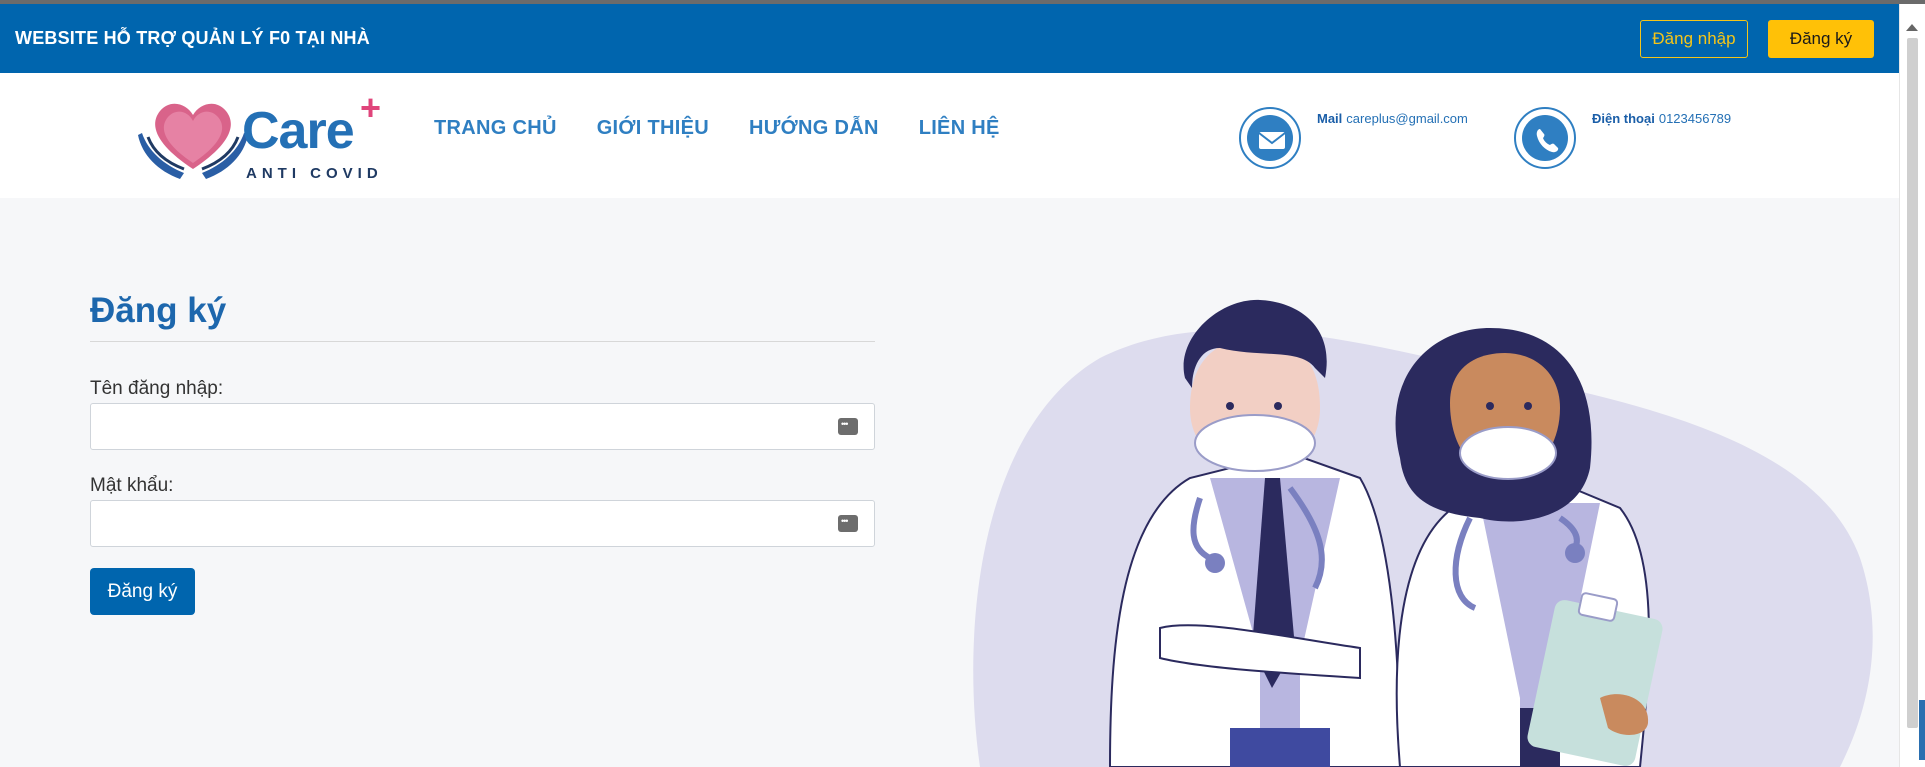 This screenshot has width=1925, height=767. What do you see at coordinates (1912, 27) in the screenshot?
I see `scroll-up-icon` at bounding box center [1912, 27].